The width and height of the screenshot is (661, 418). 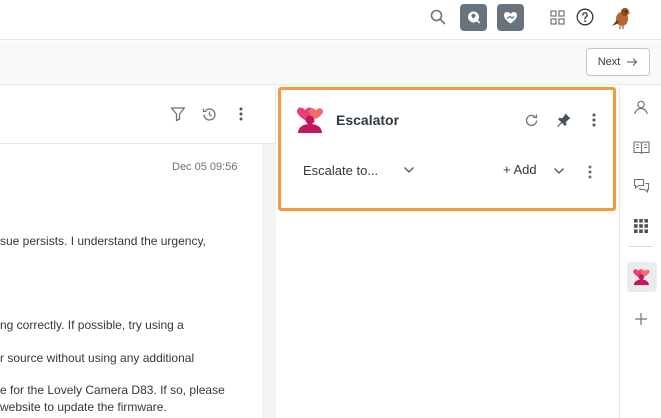 What do you see at coordinates (622, 17) in the screenshot?
I see `bird-avatar` at bounding box center [622, 17].